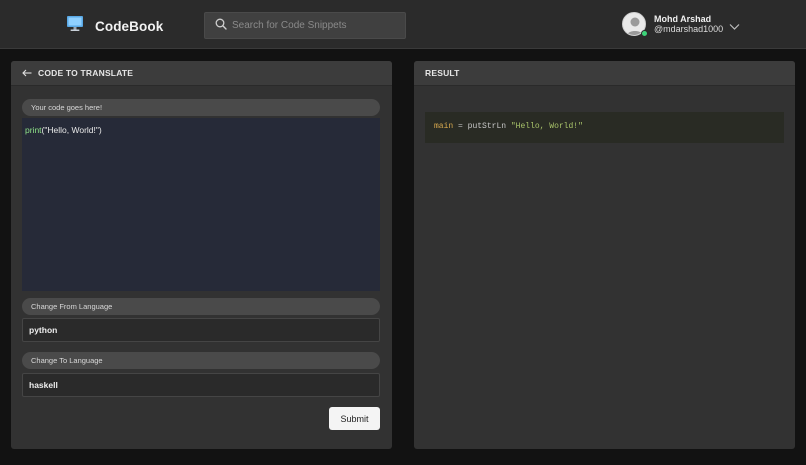 This screenshot has width=806, height=465. Describe the element at coordinates (201, 107) in the screenshot. I see `code-label: Your code goes here!` at that location.